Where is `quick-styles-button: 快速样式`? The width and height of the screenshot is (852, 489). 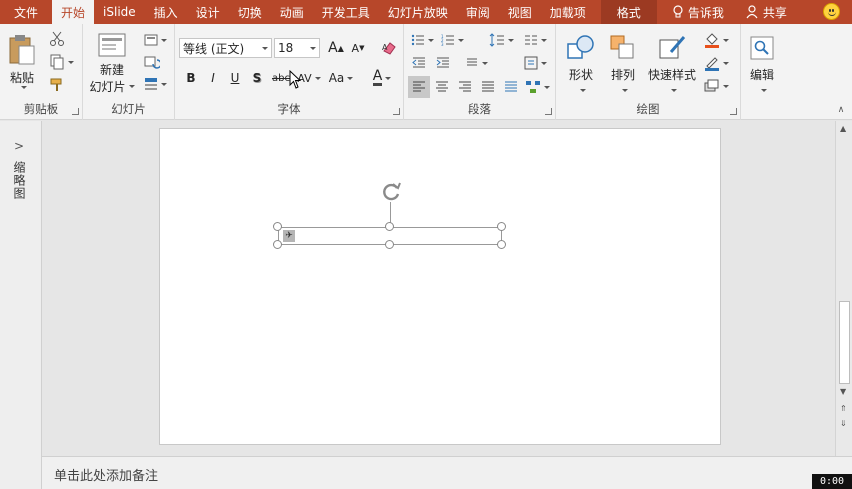
quick-styles-button: 快速样式 is located at coordinates (672, 63).